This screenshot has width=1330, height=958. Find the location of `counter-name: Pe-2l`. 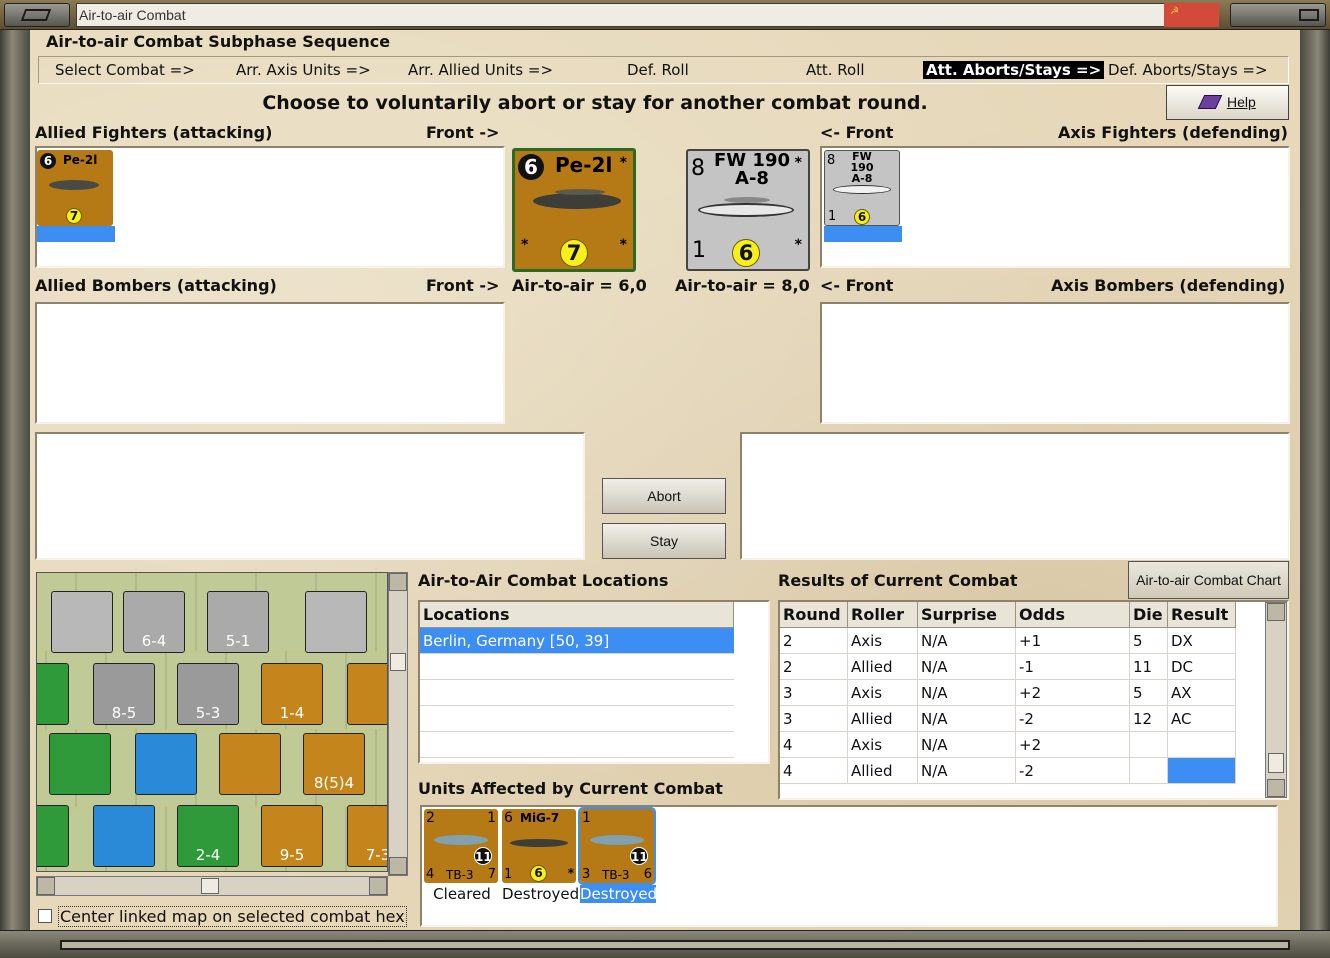

counter-name: Pe-2l is located at coordinates (80, 160).